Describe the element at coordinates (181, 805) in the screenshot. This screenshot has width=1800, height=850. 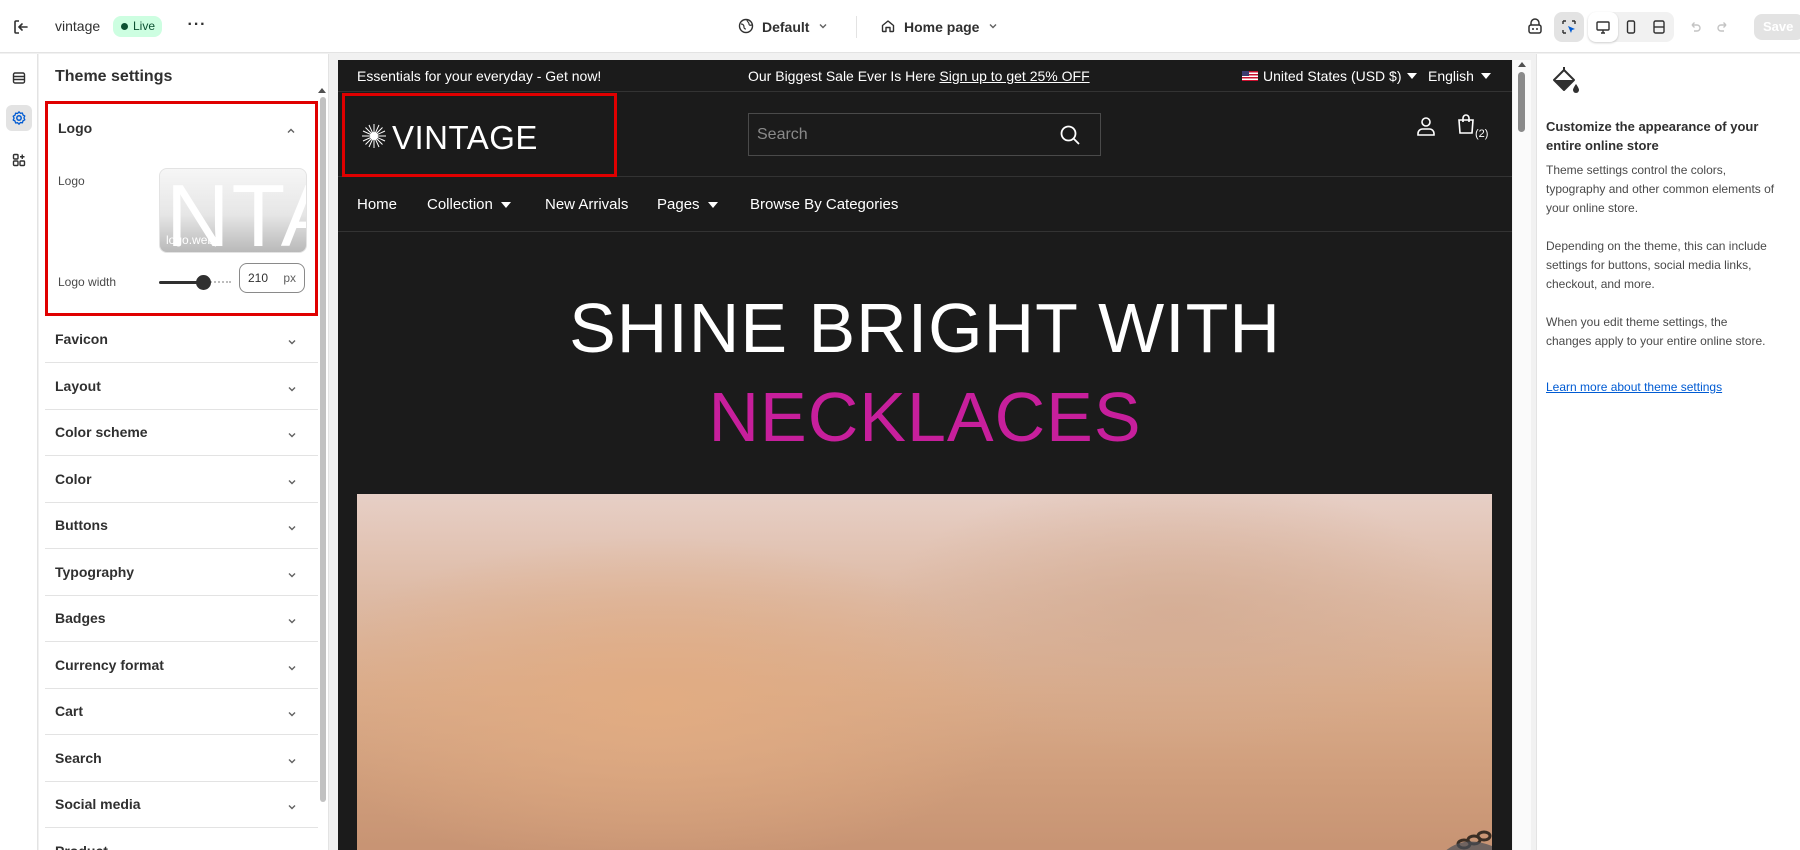
I see `settings-section-social-media: Social media` at that location.